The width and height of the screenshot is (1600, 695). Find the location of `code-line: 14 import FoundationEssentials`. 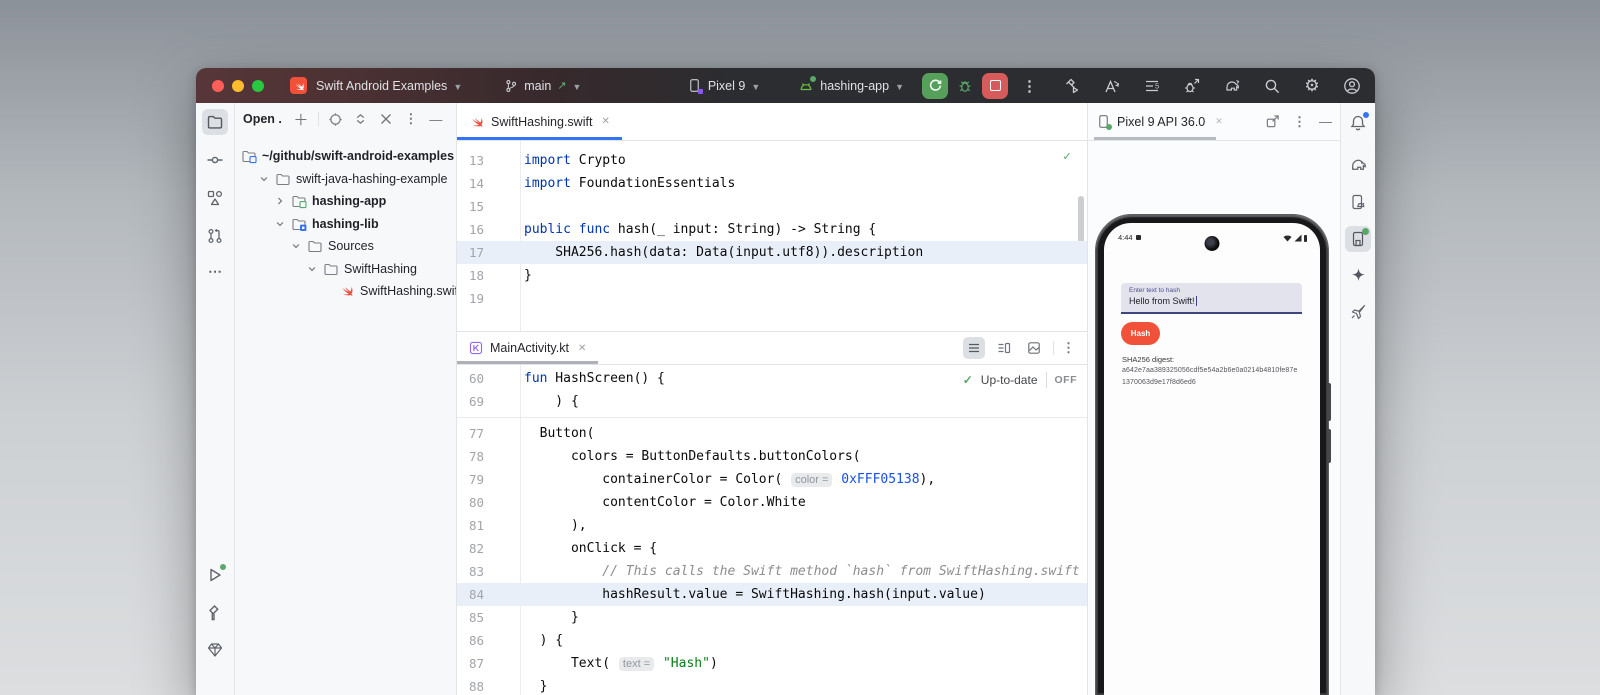

code-line: 14 import FoundationEssentials is located at coordinates (772, 183).